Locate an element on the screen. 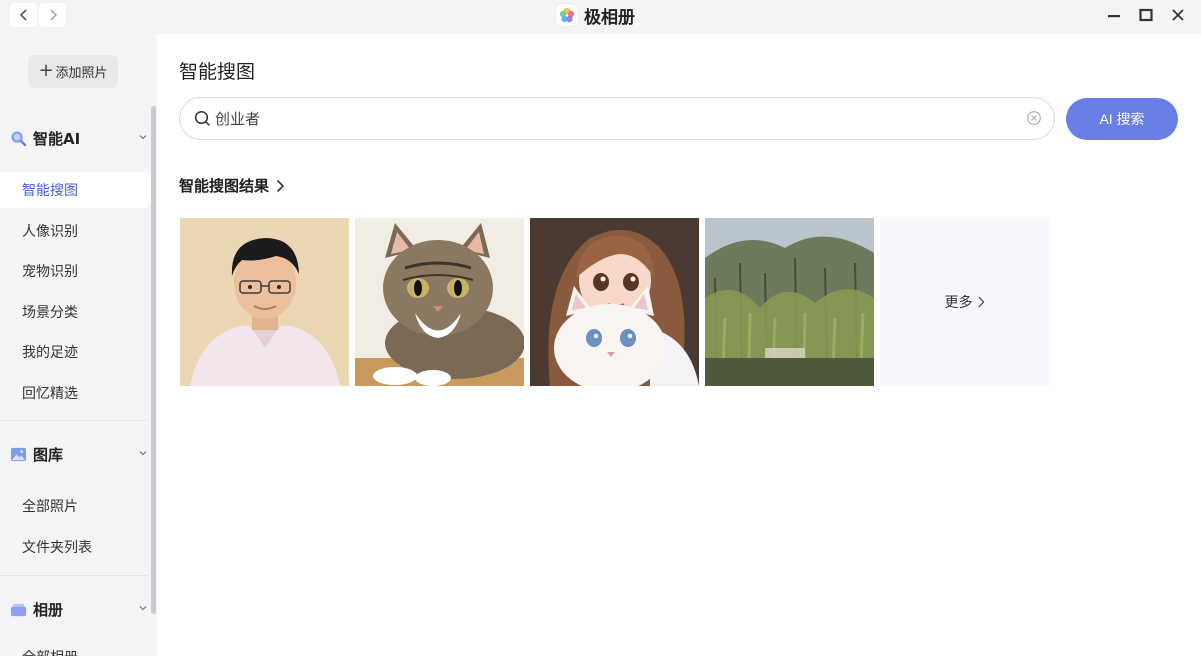 This screenshot has width=1201, height=656. results-title-text: 智能搜图结果 is located at coordinates (224, 186).